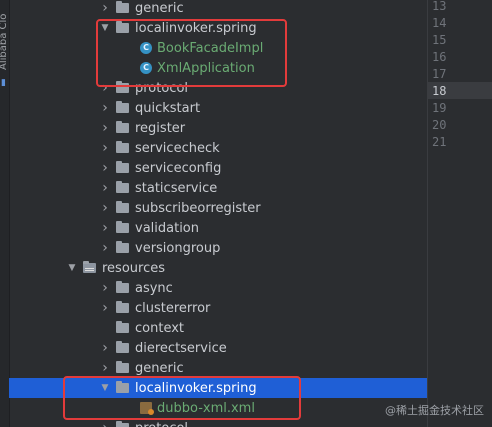 This screenshot has width=492, height=427. What do you see at coordinates (173, 308) in the screenshot?
I see `tree-item-label: clustererror` at bounding box center [173, 308].